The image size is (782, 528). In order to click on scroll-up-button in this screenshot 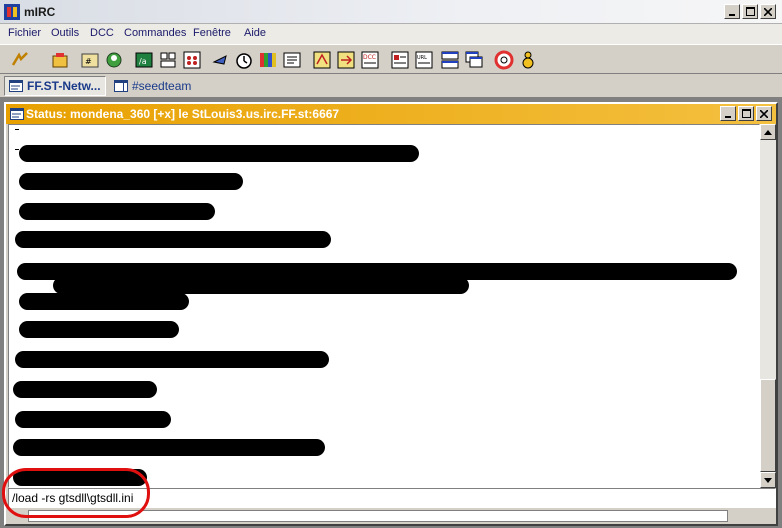, I will do `click(768, 132)`.